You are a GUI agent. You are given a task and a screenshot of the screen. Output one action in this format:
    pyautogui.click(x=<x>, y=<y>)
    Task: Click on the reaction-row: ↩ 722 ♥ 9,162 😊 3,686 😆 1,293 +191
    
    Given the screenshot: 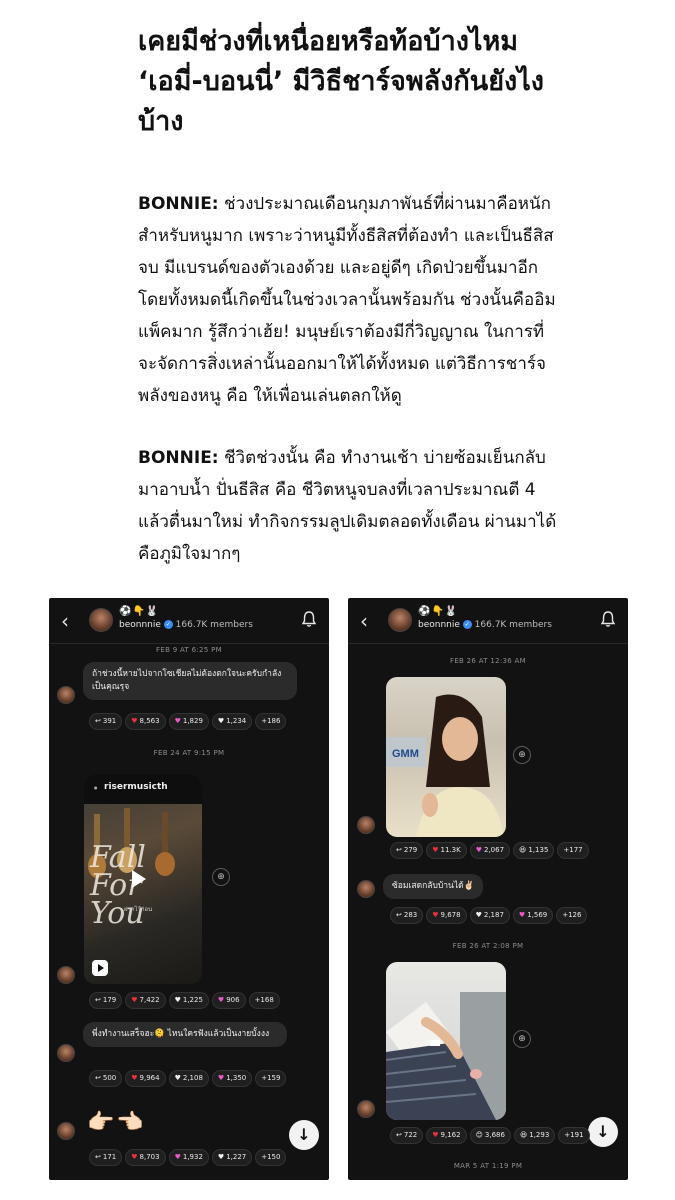 What is the action you would take?
    pyautogui.click(x=490, y=1135)
    